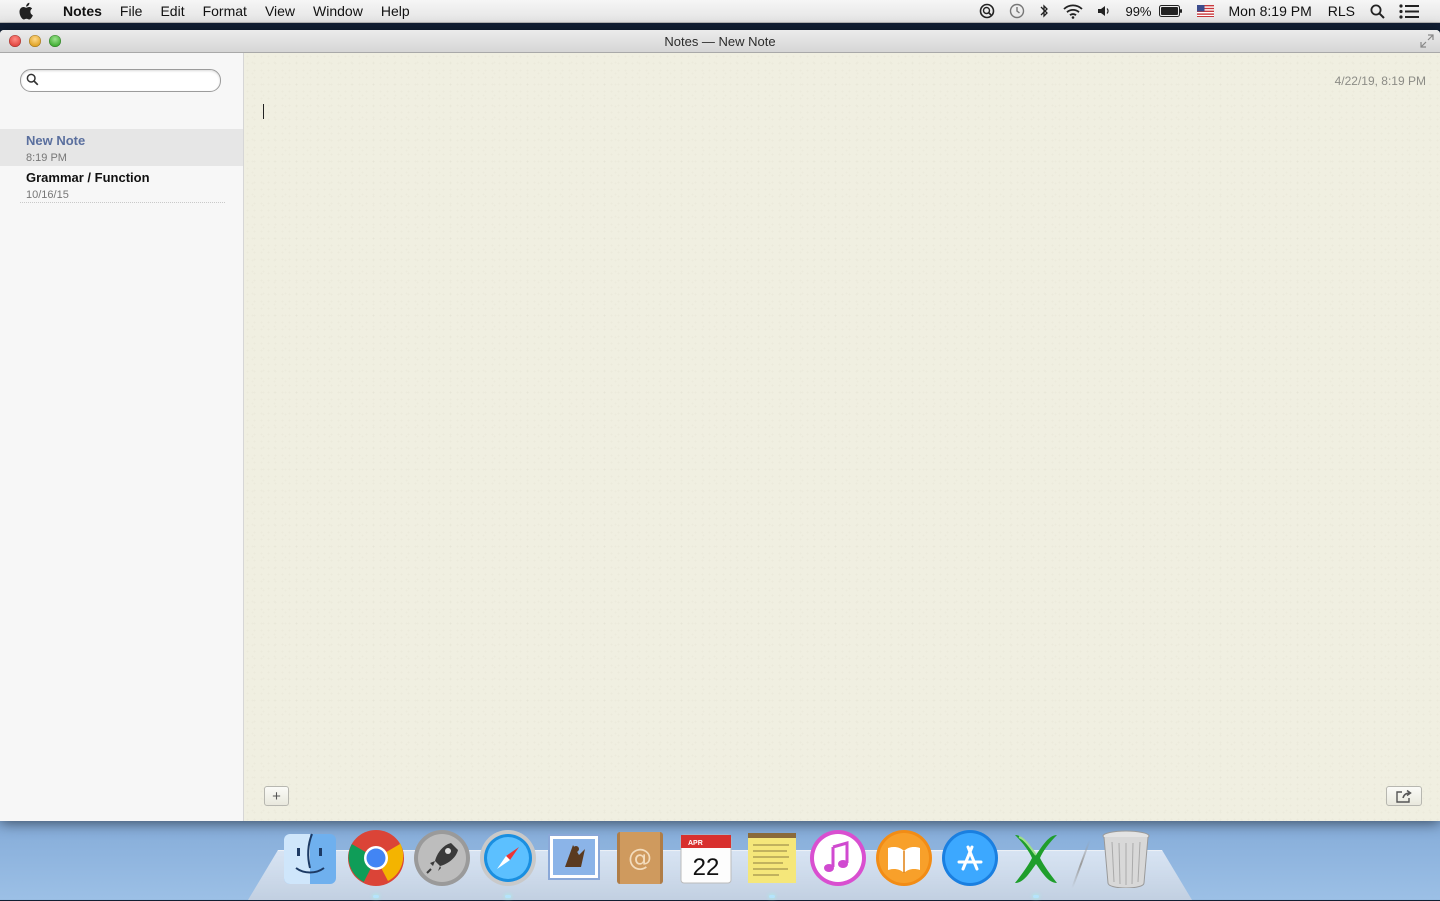 This screenshot has width=1440, height=901. What do you see at coordinates (46, 158) in the screenshot?
I see `note-date: 8:19 PM` at bounding box center [46, 158].